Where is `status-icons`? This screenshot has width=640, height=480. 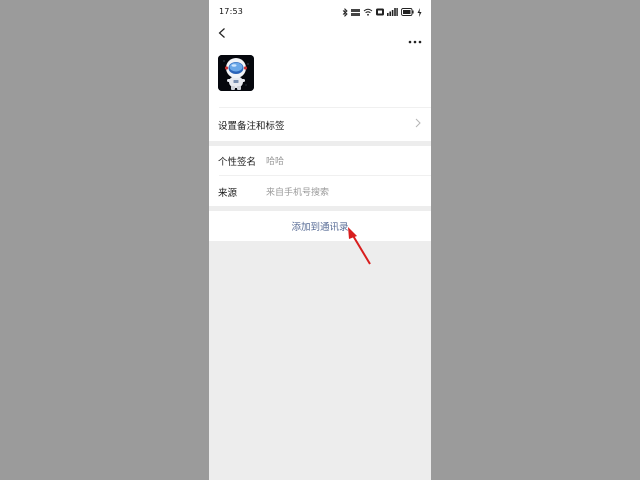
status-icons is located at coordinates (382, 12).